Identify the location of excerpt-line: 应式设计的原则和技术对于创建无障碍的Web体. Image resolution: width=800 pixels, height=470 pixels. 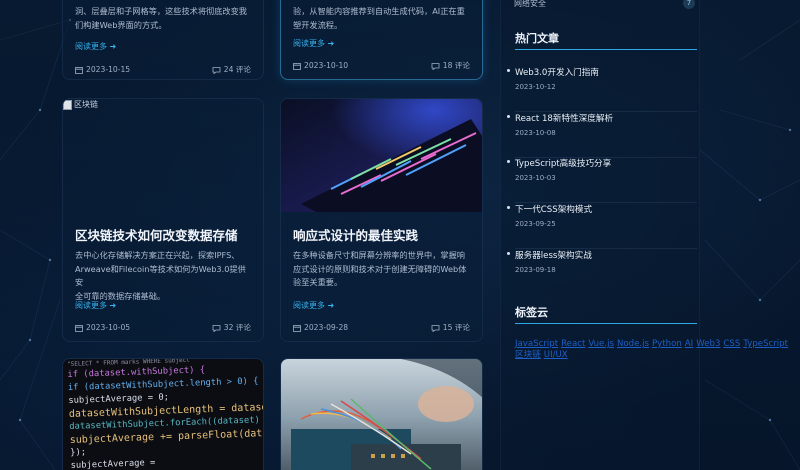
(380, 268).